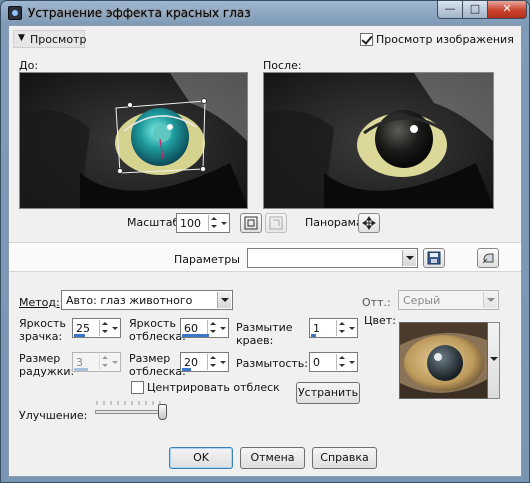 The height and width of the screenshot is (483, 530). Describe the element at coordinates (79, 335) in the screenshot. I see `pupil-brightness-level-bar` at that location.